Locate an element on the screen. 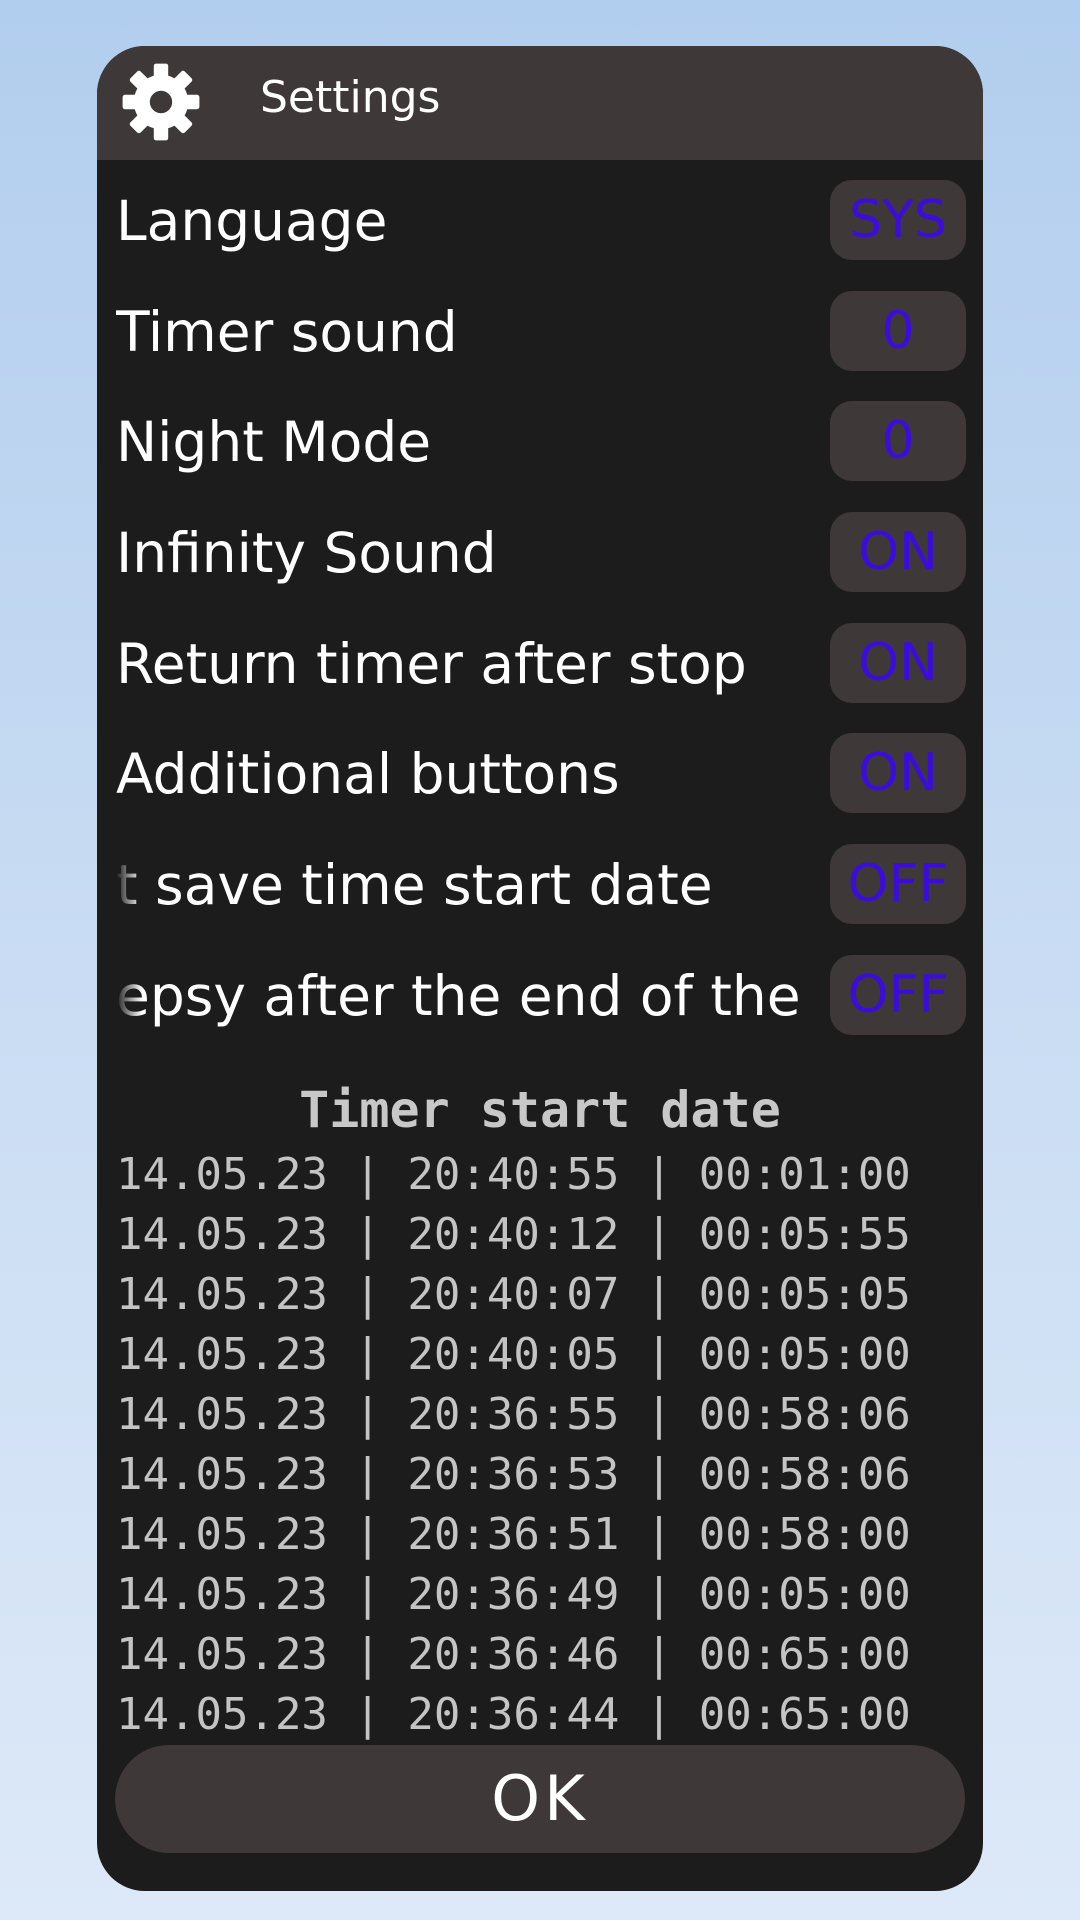  dialog-header: Settings is located at coordinates (540, 103).